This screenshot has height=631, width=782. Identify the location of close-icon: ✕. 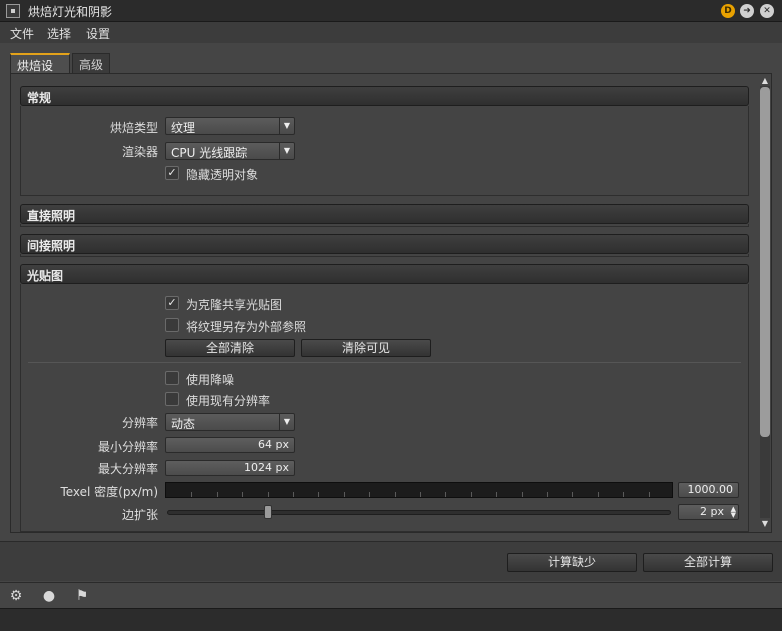
(767, 11).